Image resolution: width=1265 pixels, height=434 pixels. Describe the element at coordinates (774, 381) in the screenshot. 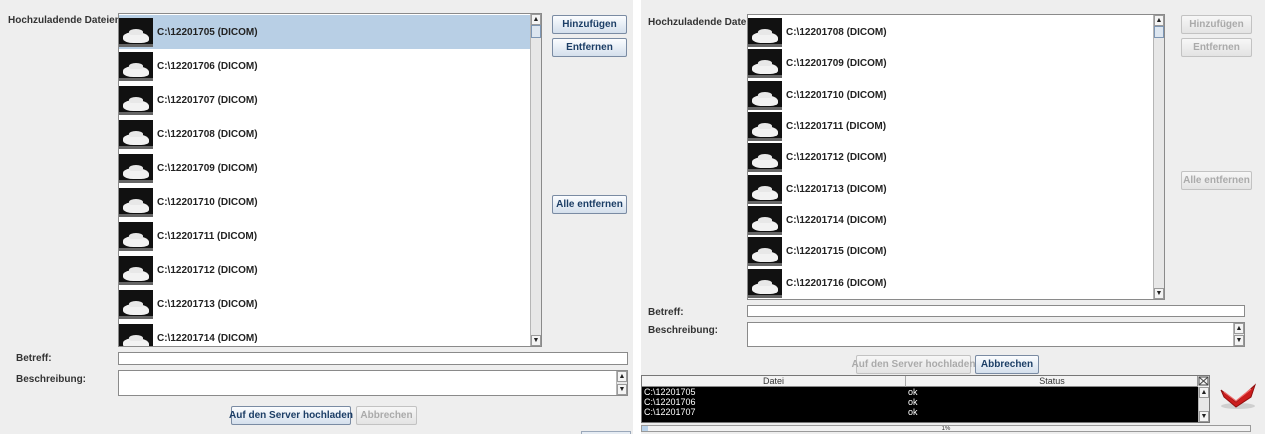

I see `column-header-file: Datei` at that location.